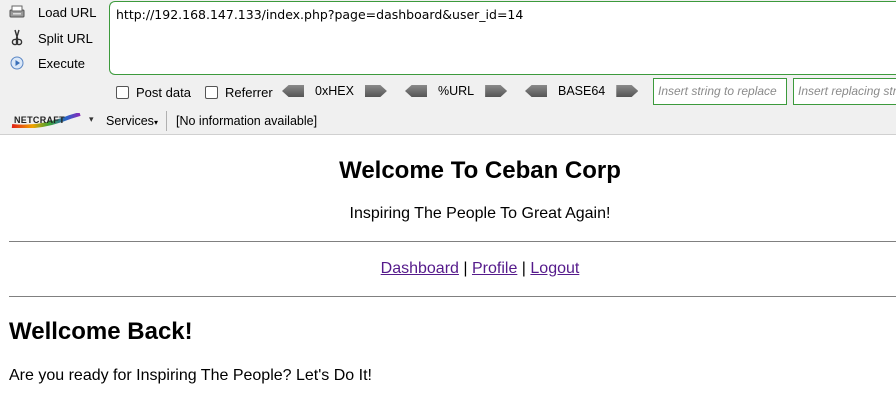 The width and height of the screenshot is (896, 408). I want to click on site-title: Welcome To Ceban Corp, so click(480, 170).